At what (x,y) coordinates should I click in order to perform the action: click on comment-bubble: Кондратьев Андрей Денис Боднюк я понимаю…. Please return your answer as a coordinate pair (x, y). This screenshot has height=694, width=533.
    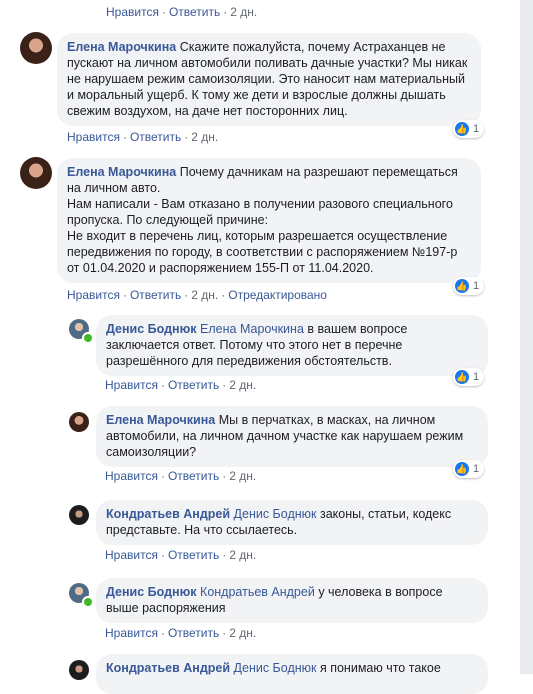
    Looking at the image, I should click on (292, 674).